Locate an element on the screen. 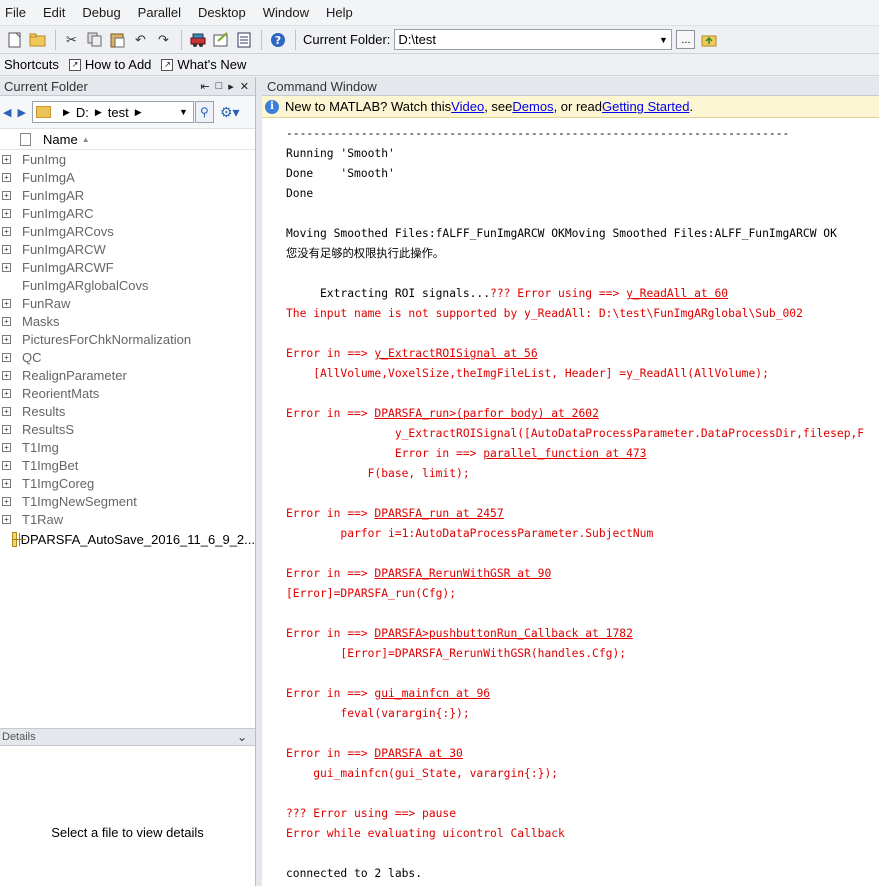  close-icon: ✕ is located at coordinates (244, 86).